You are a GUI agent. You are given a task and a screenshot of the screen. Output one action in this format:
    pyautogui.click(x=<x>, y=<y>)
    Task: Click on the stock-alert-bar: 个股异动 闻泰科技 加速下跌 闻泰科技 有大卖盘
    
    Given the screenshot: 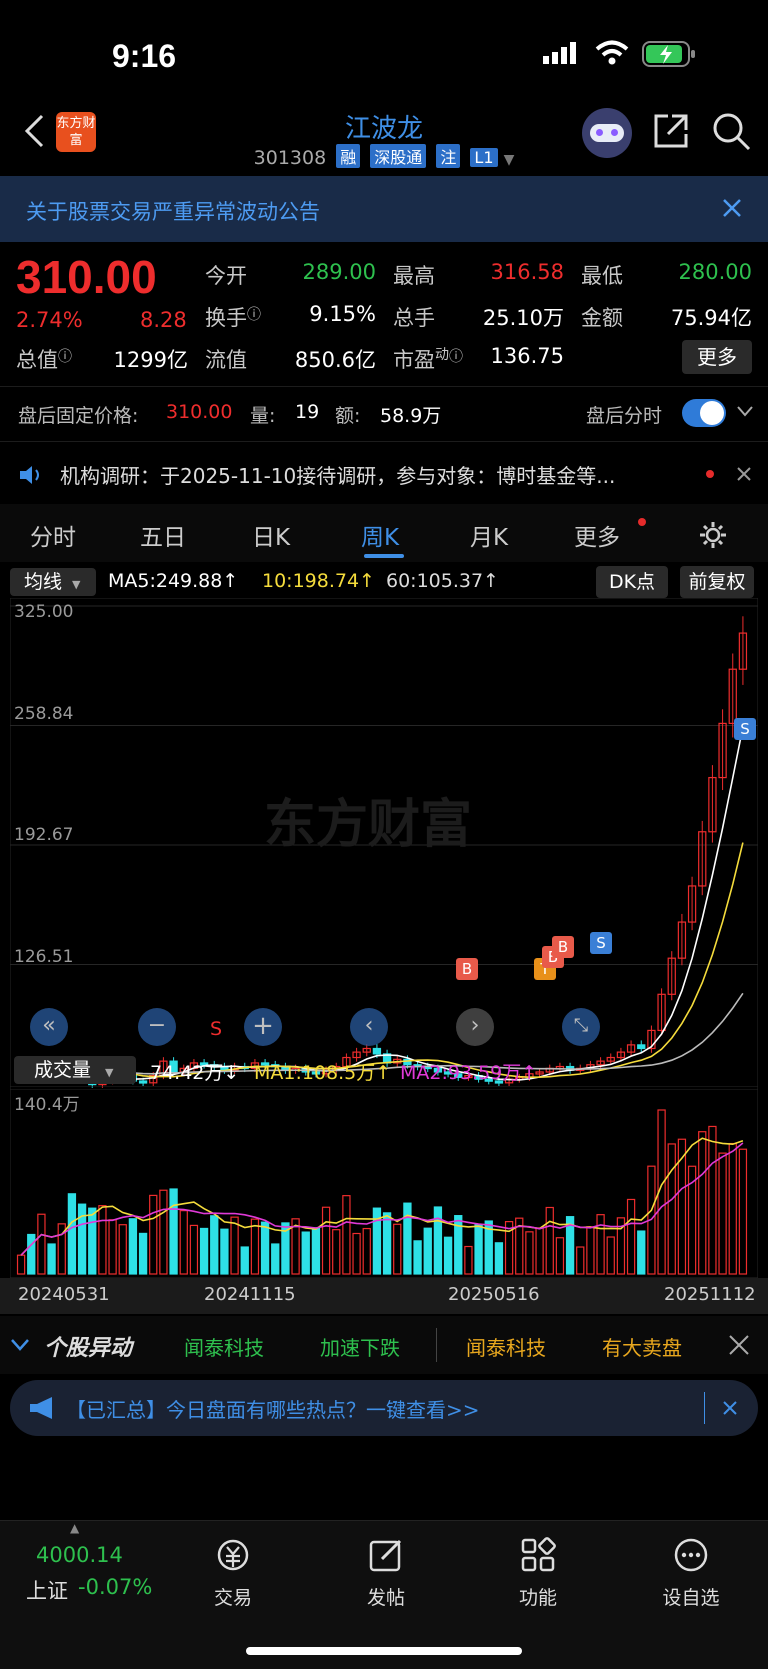 What is the action you would take?
    pyautogui.click(x=384, y=1345)
    